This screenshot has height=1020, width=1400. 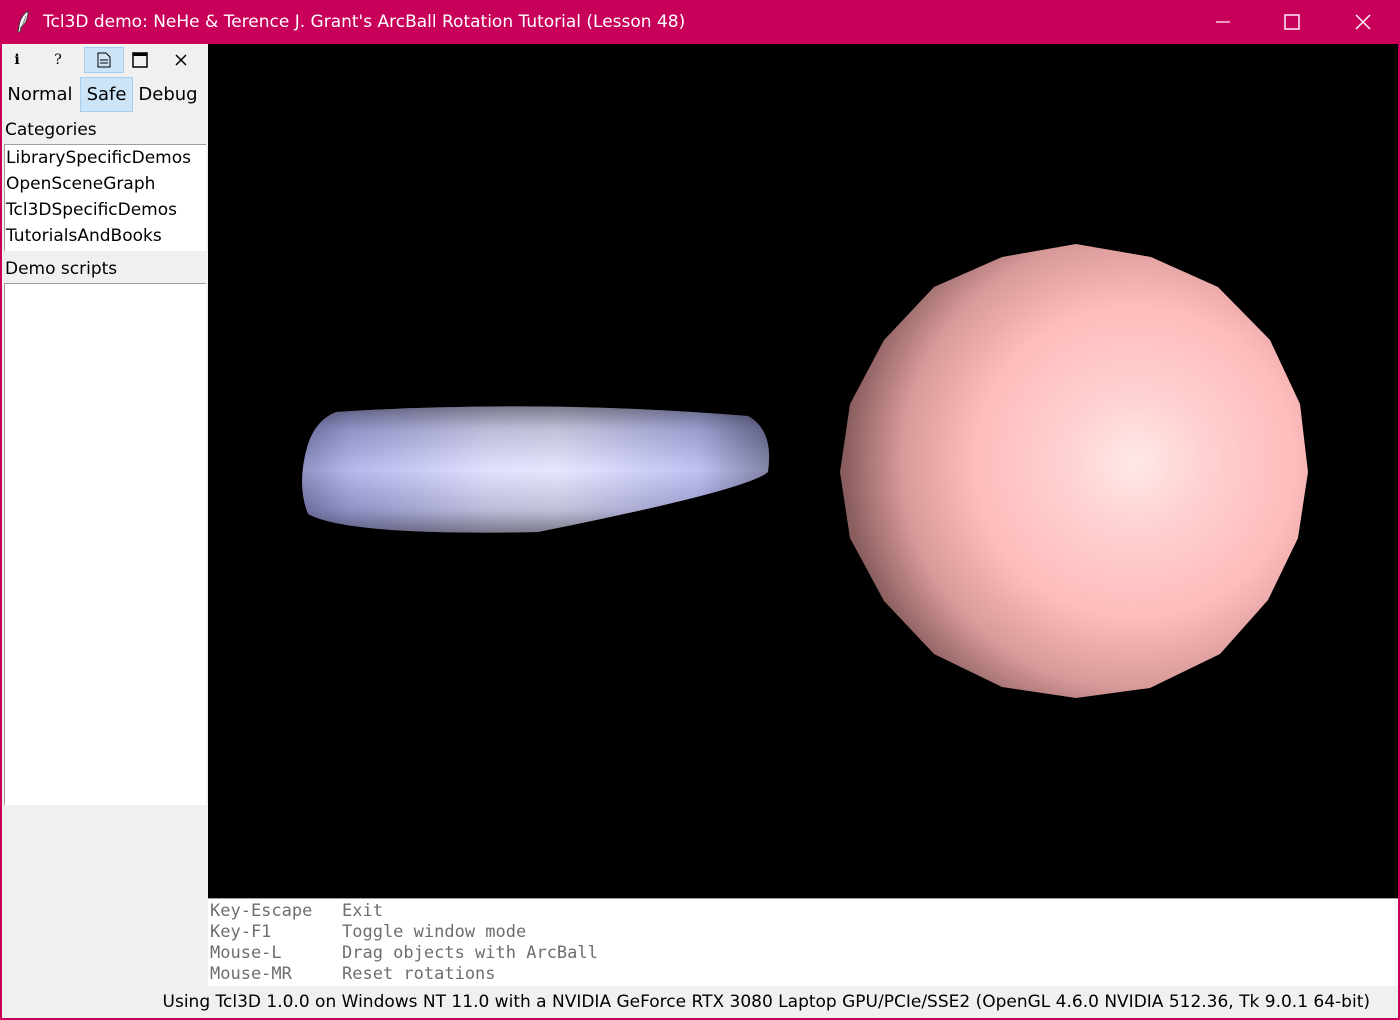 I want to click on window-mode-button, so click(x=140, y=60).